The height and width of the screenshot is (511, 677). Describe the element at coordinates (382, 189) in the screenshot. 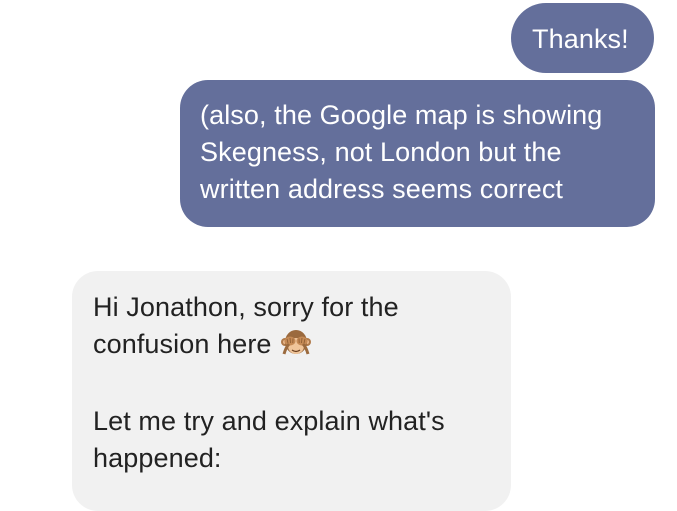

I see `message-text-line: written address seems correct` at that location.